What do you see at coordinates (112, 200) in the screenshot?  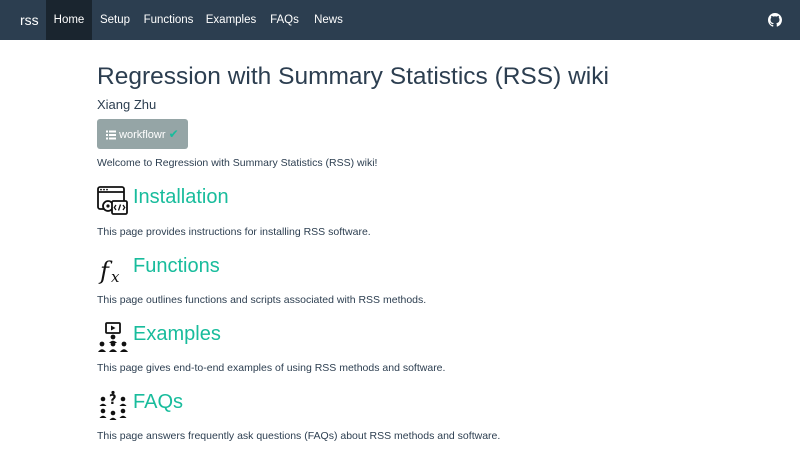 I see `code-window-icon` at bounding box center [112, 200].